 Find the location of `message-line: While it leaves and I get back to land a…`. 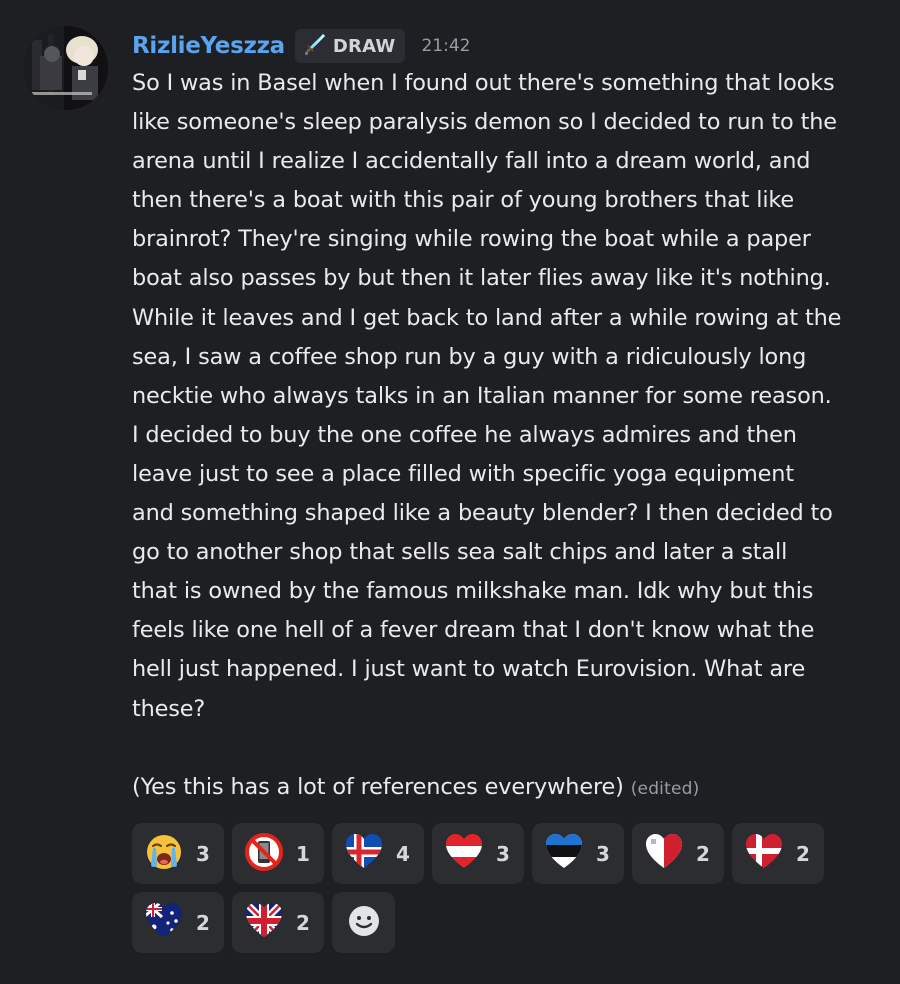

message-line: While it leaves and I get back to land a… is located at coordinates (487, 317).